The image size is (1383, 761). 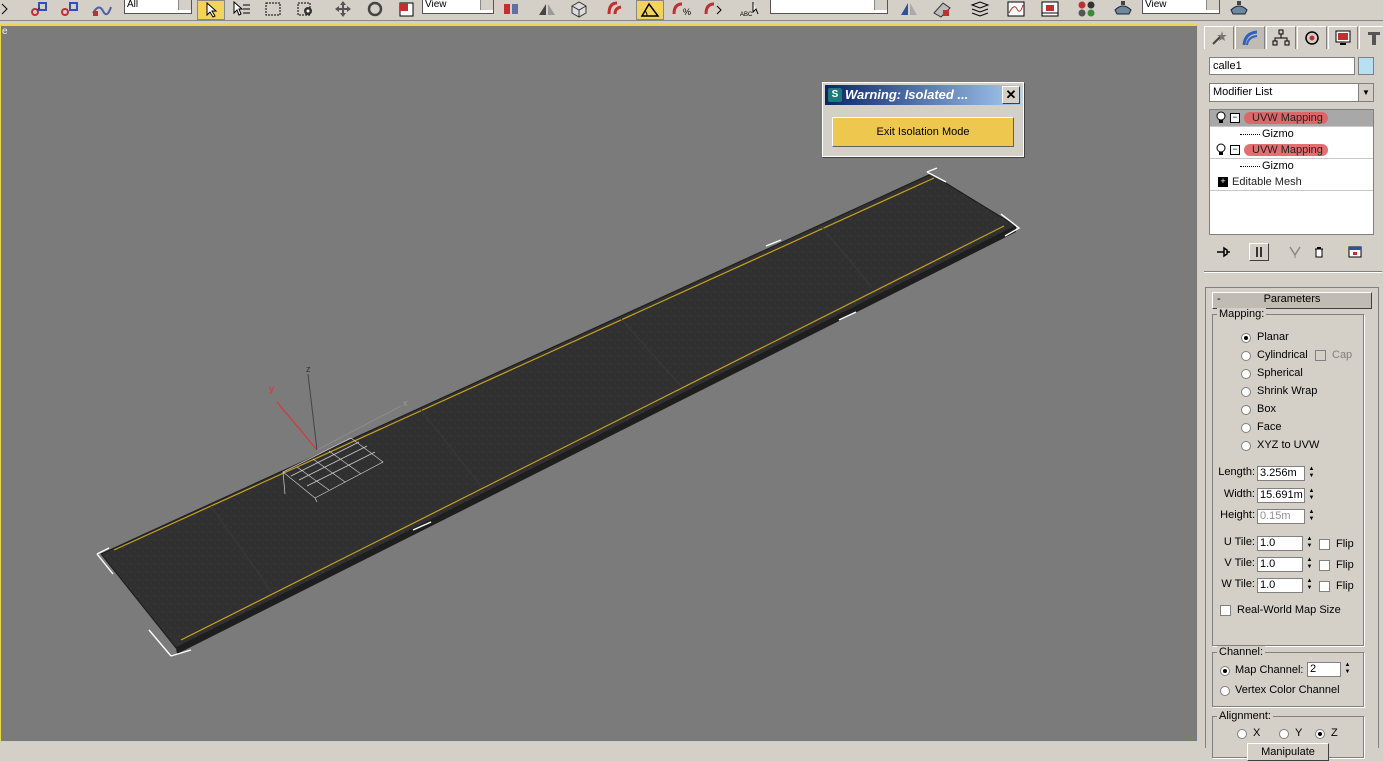 I want to click on link-icon, so click(x=39, y=9).